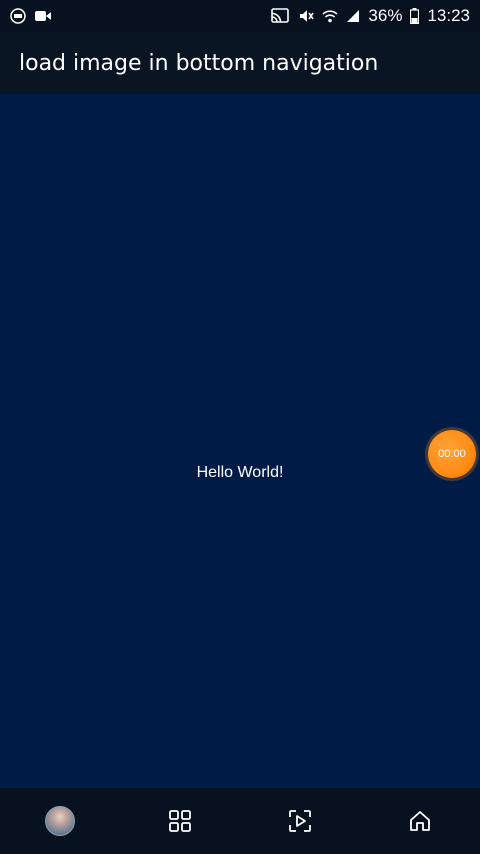 This screenshot has height=854, width=480. I want to click on status-bar: 36% 13:23, so click(240, 16).